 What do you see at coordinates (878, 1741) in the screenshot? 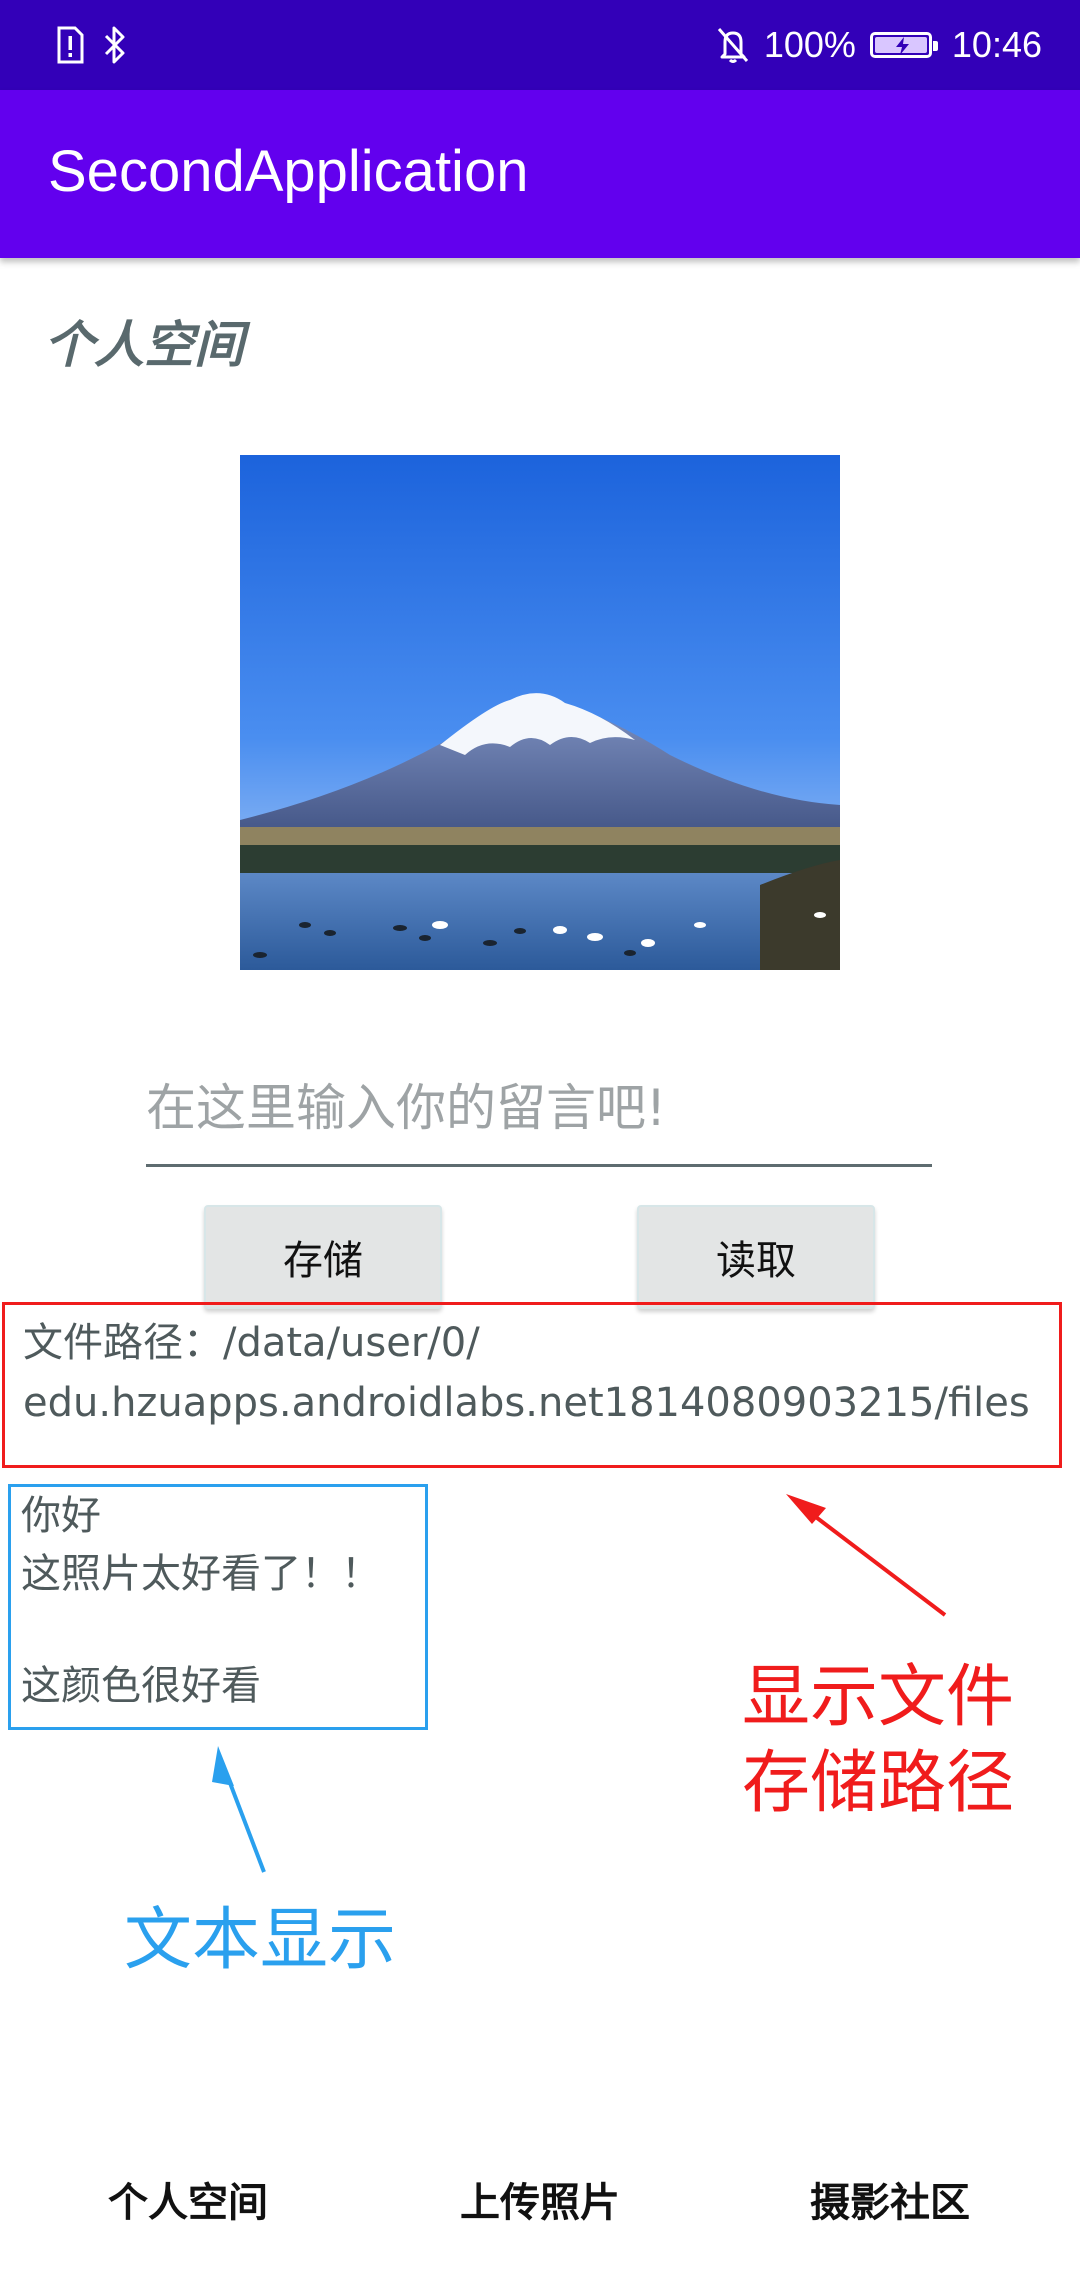
I see `file-path-annotation: 显示文件 存储路径` at bounding box center [878, 1741].